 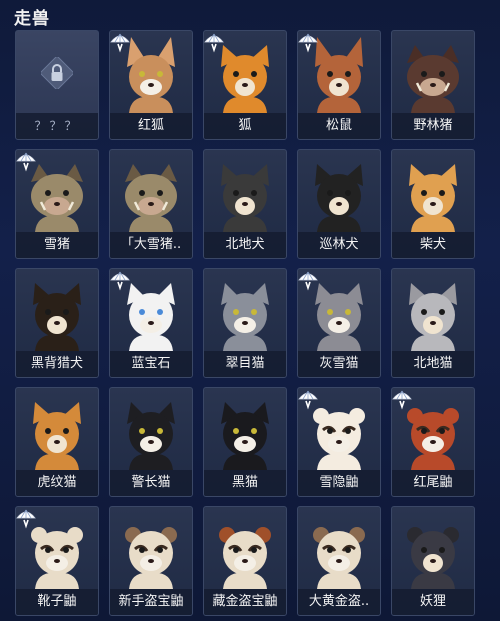 I want to click on creature-card: 柴犬, so click(x=433, y=204).